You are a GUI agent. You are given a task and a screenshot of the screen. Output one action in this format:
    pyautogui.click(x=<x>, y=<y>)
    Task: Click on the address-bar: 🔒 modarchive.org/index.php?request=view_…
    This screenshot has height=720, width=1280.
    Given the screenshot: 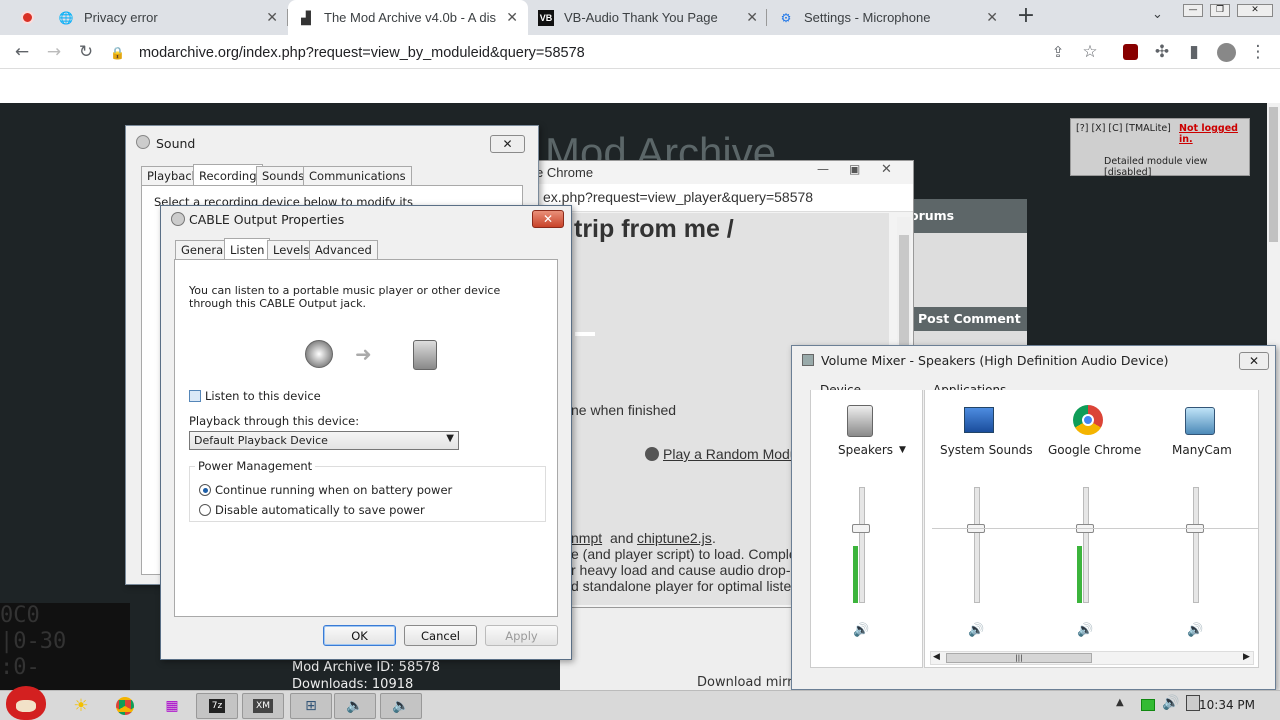 What is the action you would take?
    pyautogui.click(x=610, y=52)
    